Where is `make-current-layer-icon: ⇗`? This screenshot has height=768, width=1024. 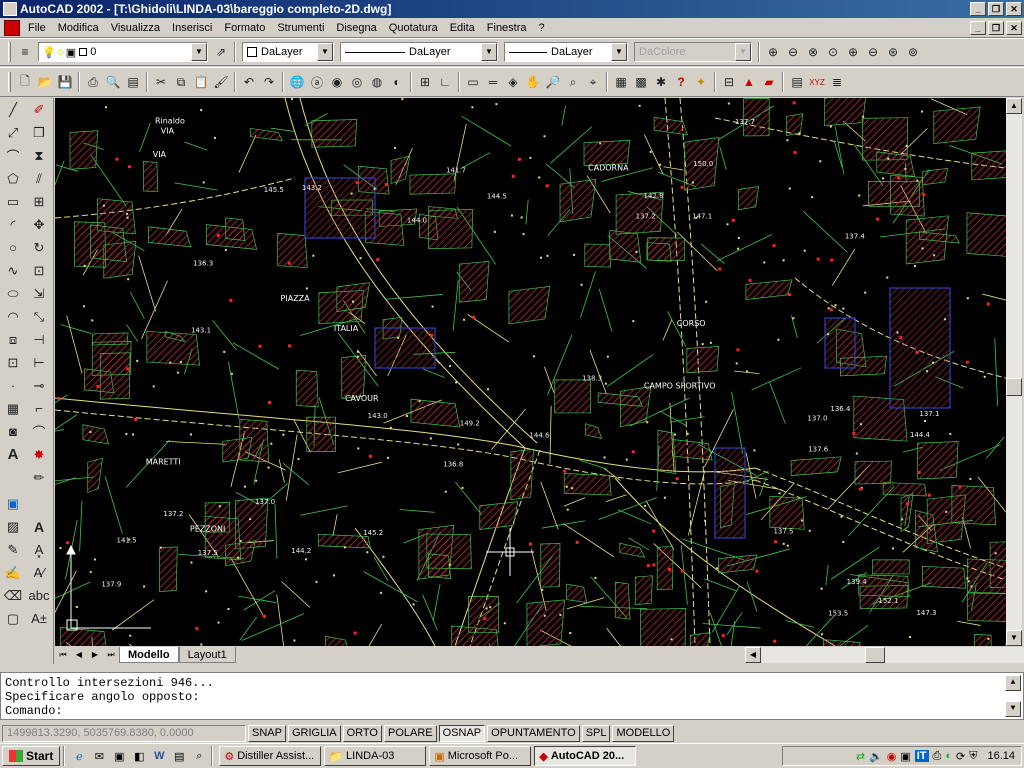 make-current-layer-icon: ⇗ is located at coordinates (221, 52).